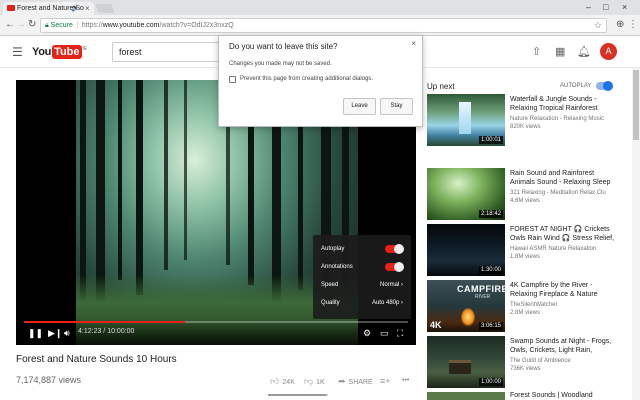 This screenshot has width=640, height=400. What do you see at coordinates (560, 52) in the screenshot?
I see `apps-grid-icon: ▦` at bounding box center [560, 52].